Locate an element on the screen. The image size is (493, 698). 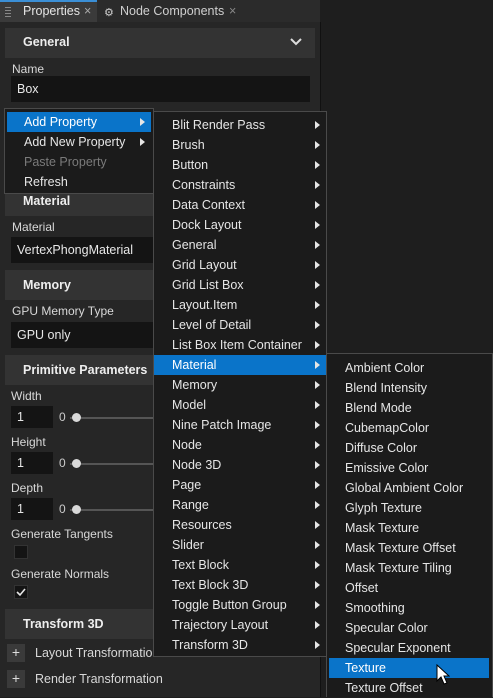
category-item-range: Range is located at coordinates (240, 505).